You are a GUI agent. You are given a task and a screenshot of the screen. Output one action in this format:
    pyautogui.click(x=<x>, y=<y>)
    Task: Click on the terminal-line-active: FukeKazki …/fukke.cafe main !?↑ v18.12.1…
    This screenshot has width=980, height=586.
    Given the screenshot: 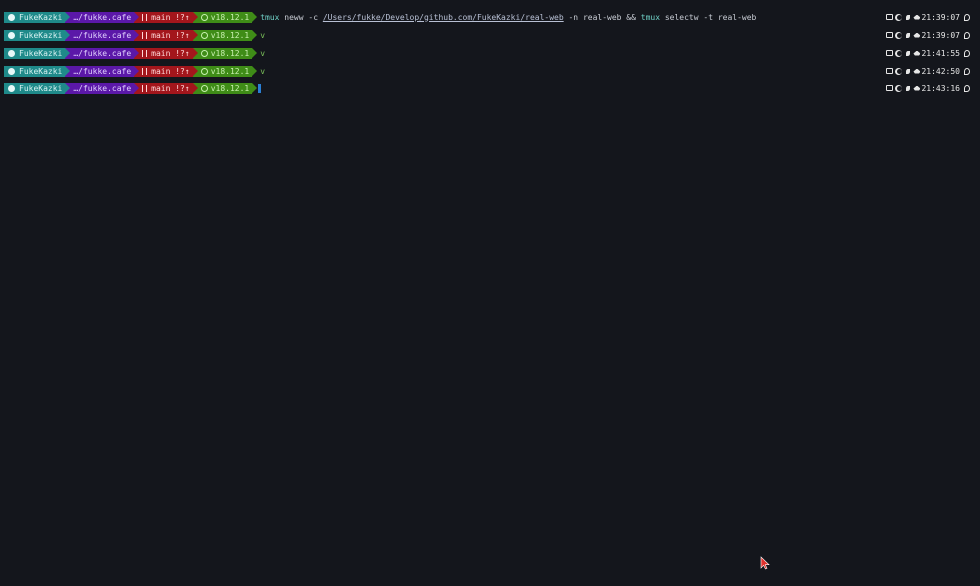 What is the action you would take?
    pyautogui.click(x=490, y=88)
    